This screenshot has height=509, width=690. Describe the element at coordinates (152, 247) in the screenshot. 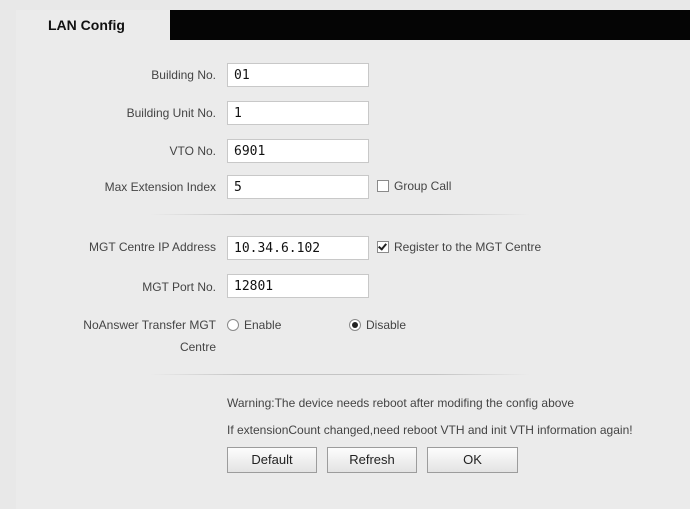

I see `mgt-ip-label: MGT Centre IP Address` at that location.